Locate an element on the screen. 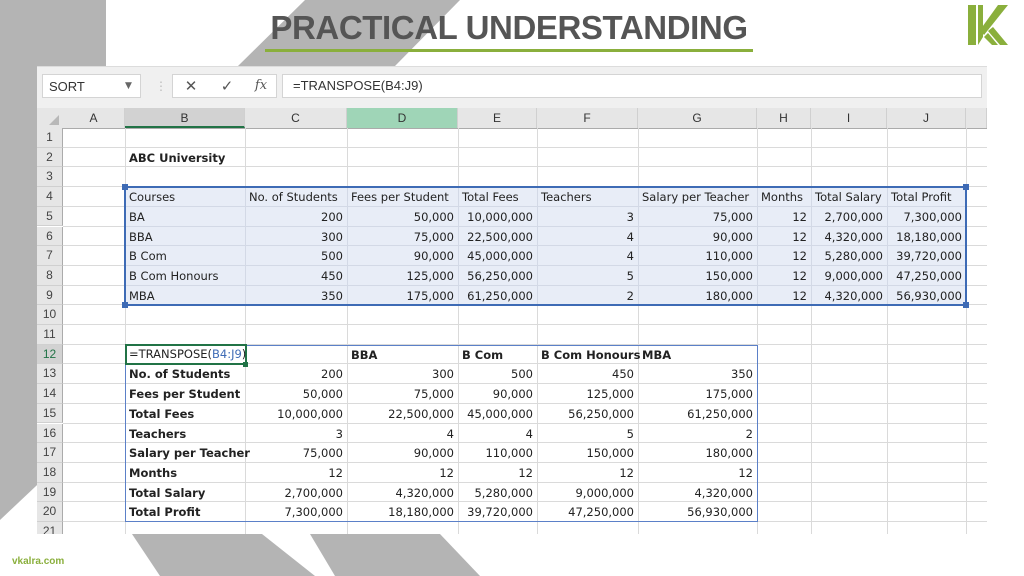 This screenshot has height=576, width=1024. transposed-data-cell: 3 is located at coordinates (296, 434).